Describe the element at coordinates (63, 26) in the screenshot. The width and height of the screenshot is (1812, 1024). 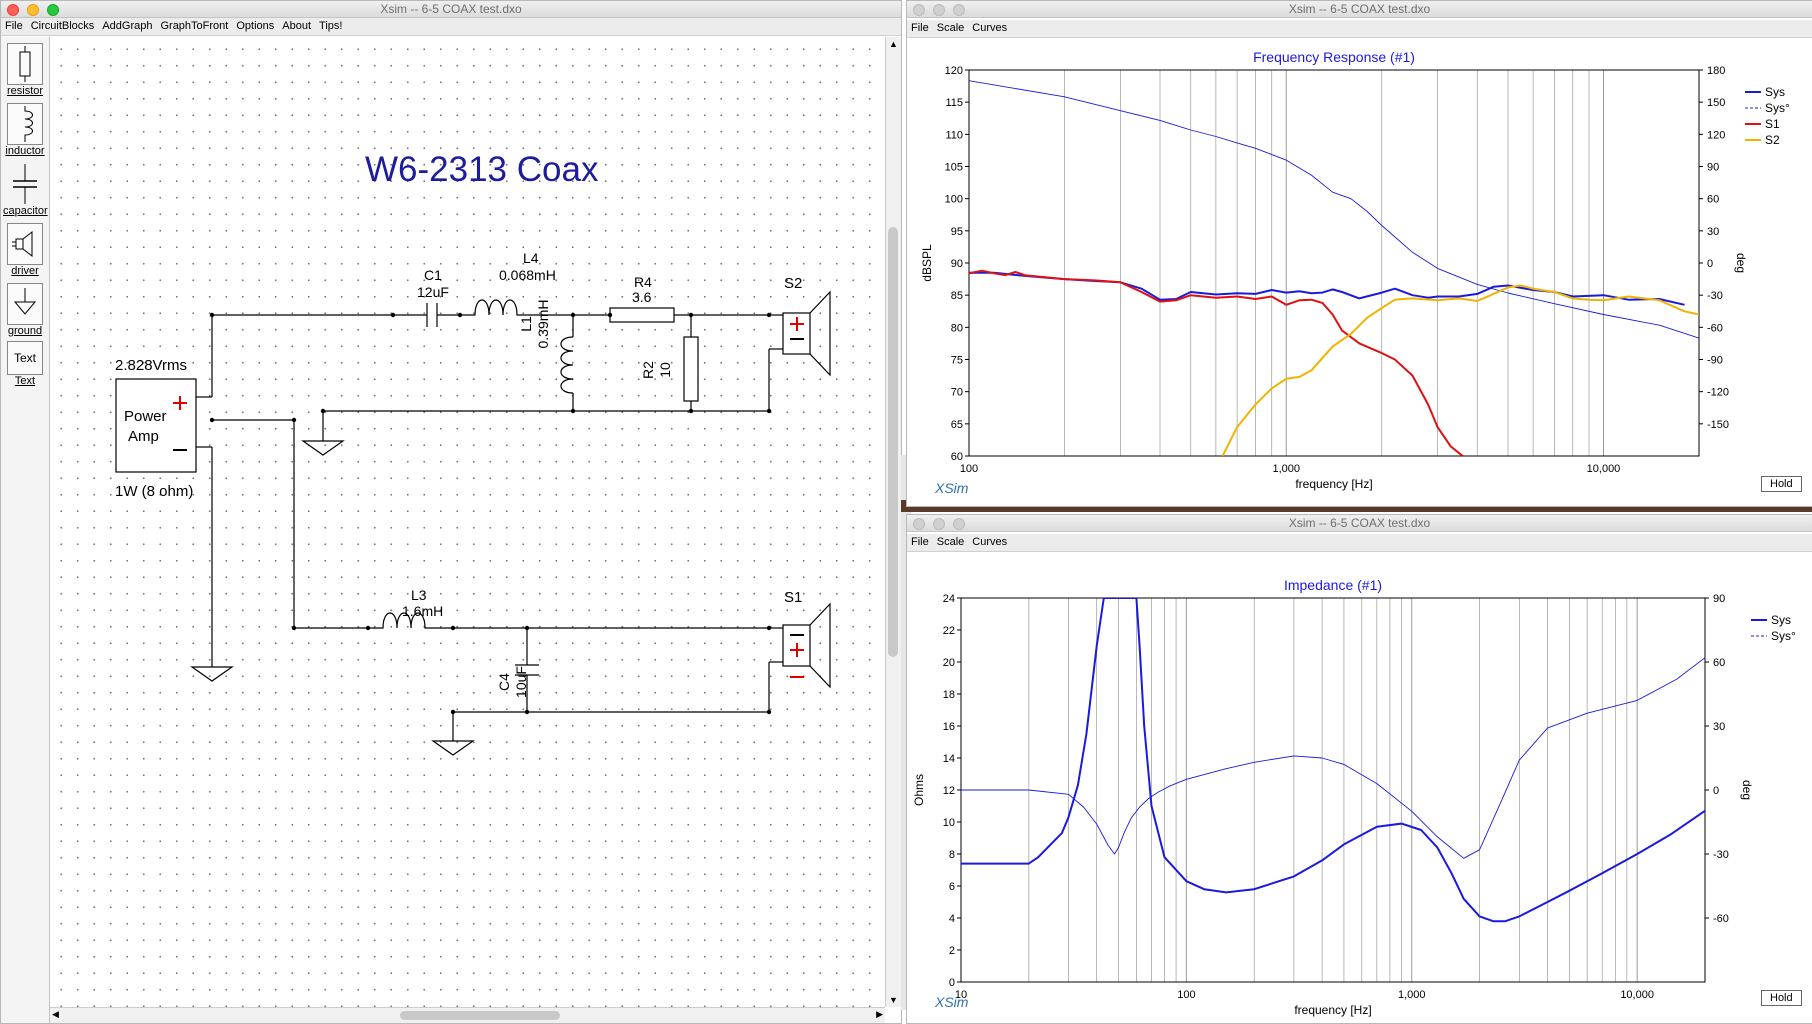
I see `menu-circuitblocks: CircuitBlocks` at that location.